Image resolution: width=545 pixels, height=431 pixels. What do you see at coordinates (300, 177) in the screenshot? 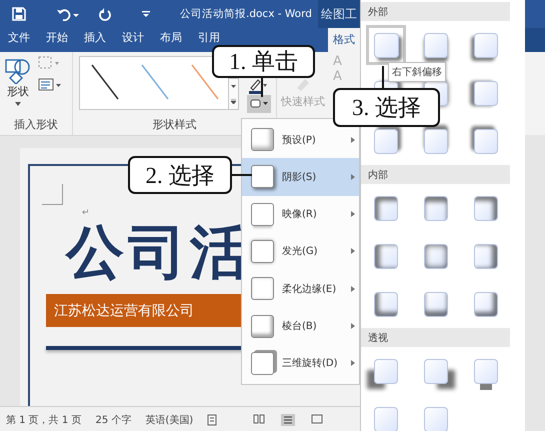
I see `menu-item: 阴影(S)` at bounding box center [300, 177].